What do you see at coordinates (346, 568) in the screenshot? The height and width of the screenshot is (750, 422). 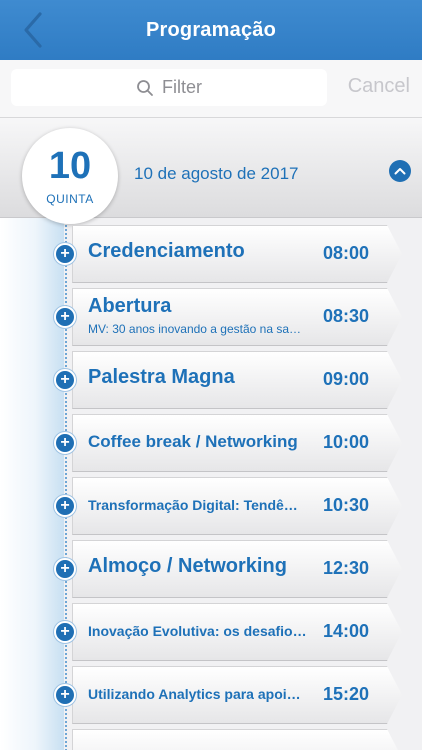 I see `event-time: 12:30` at bounding box center [346, 568].